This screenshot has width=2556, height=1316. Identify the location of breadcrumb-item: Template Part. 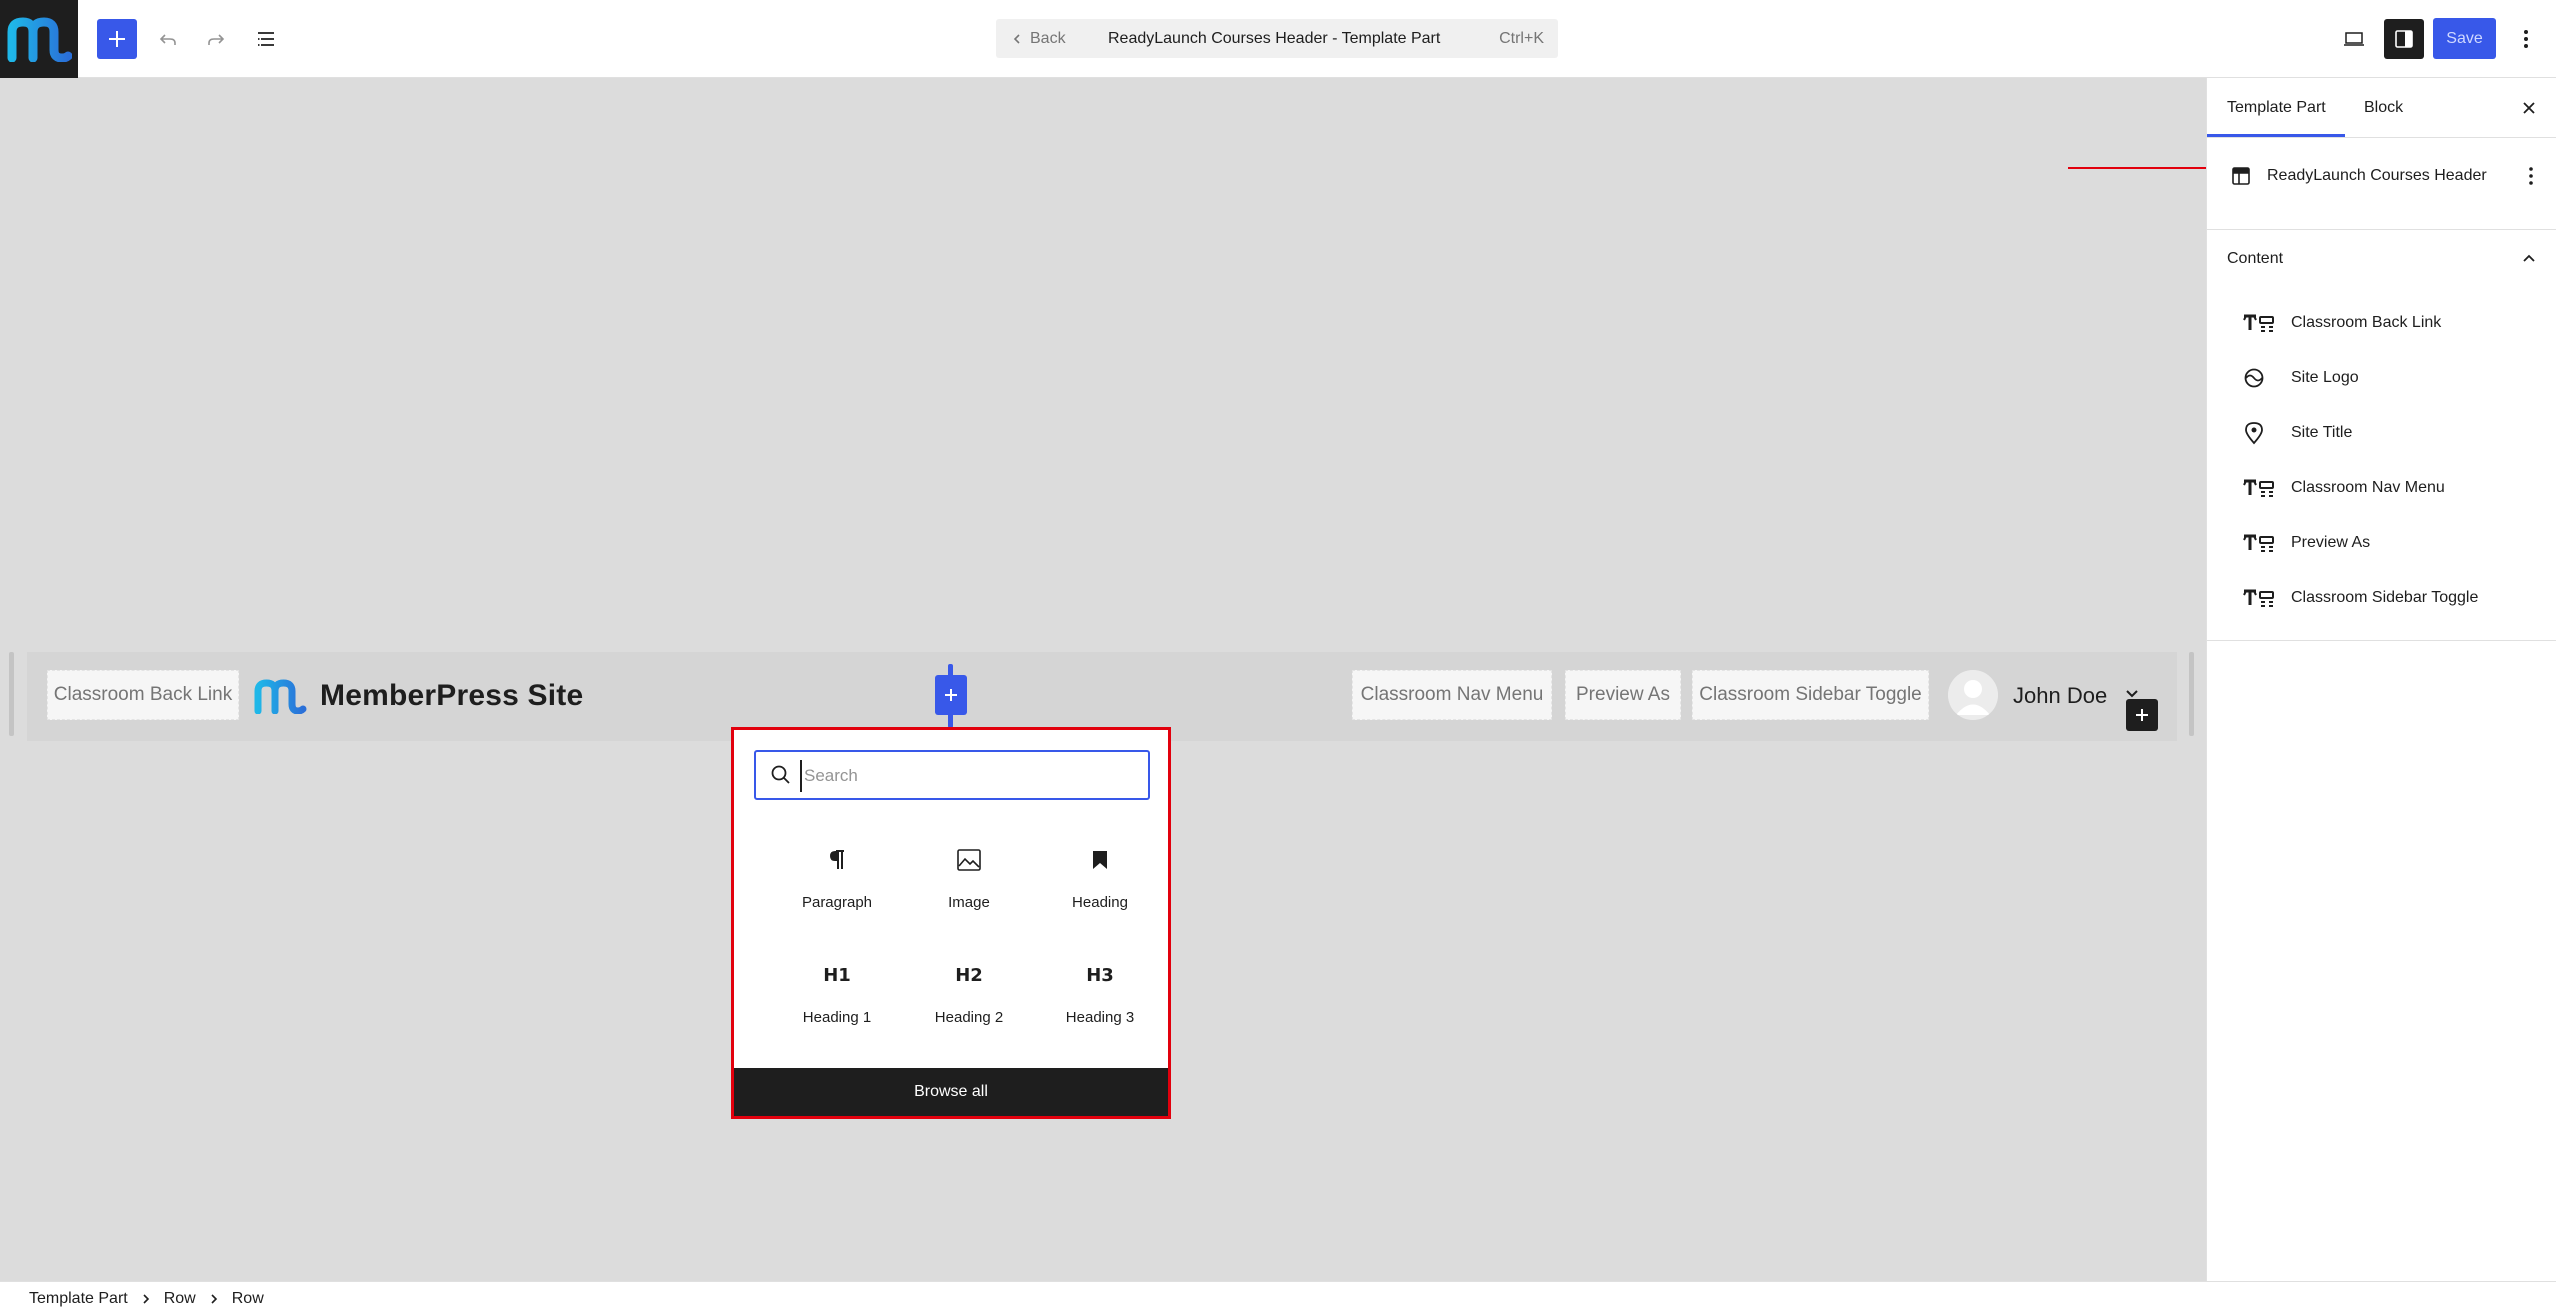
(78, 1299).